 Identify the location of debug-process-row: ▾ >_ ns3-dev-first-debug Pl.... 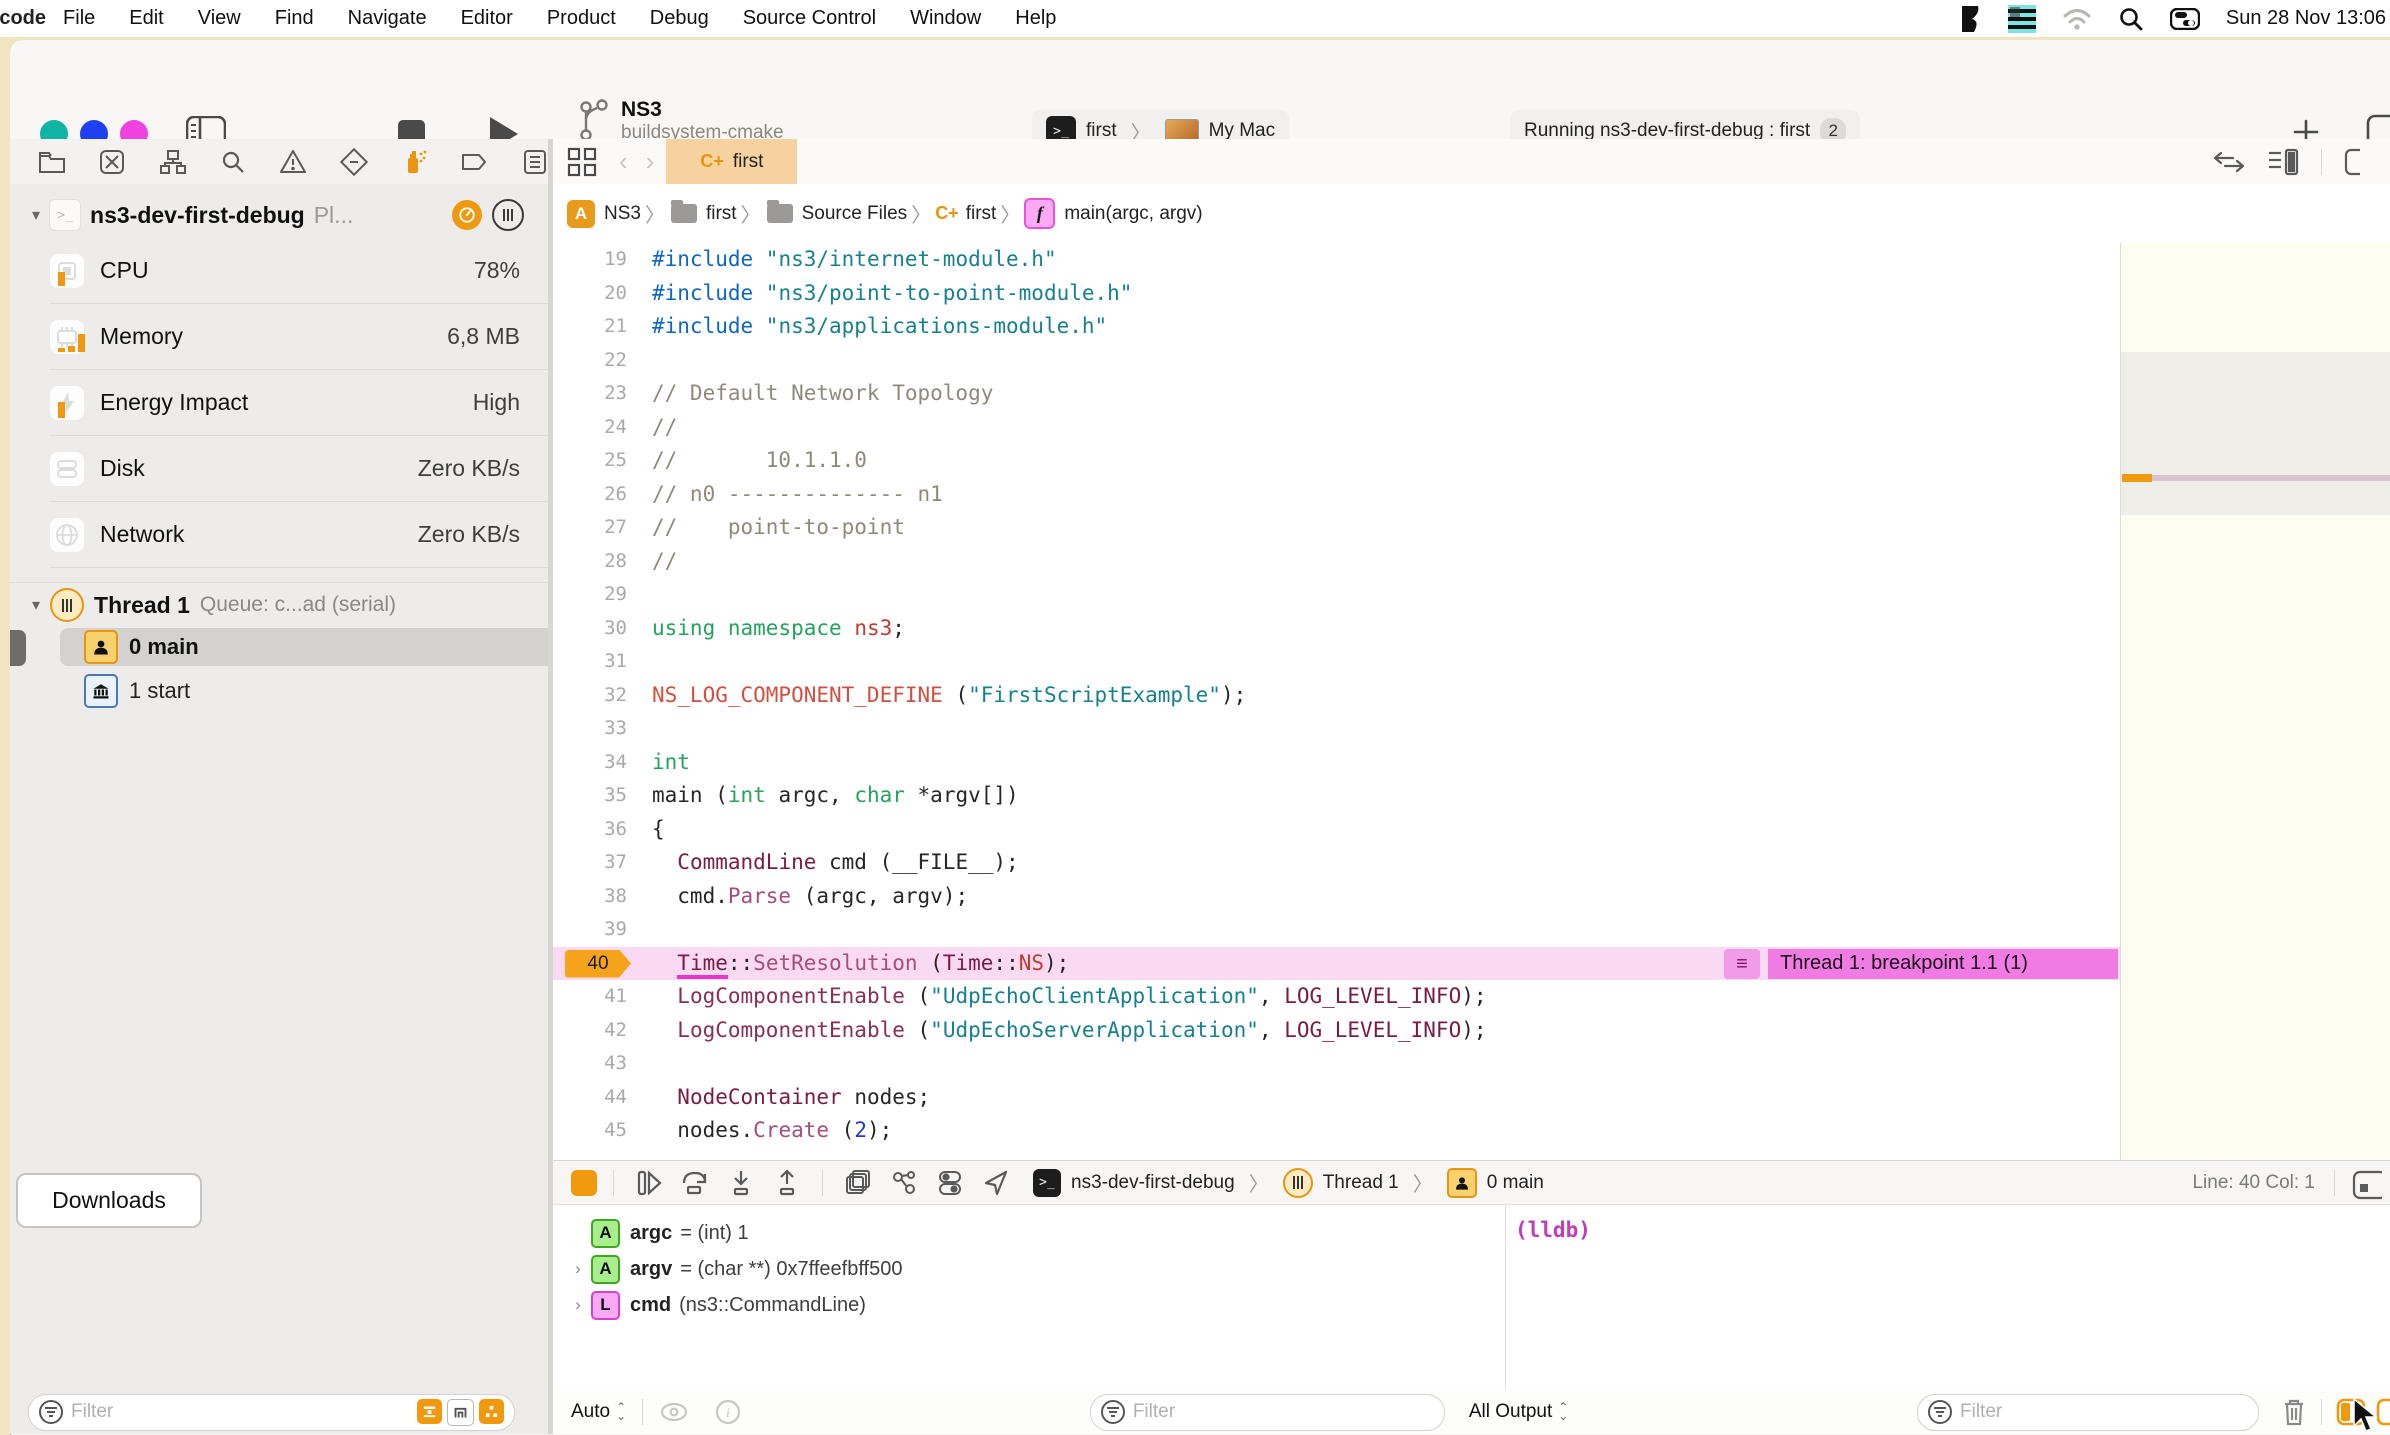
(279, 215).